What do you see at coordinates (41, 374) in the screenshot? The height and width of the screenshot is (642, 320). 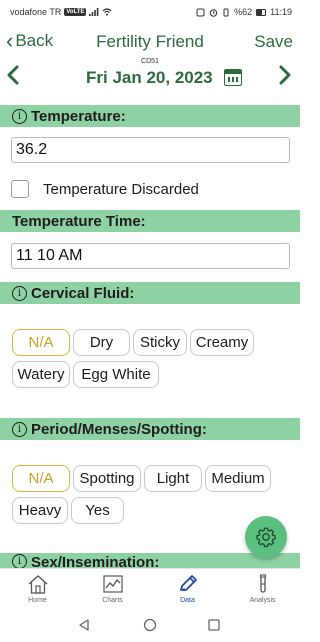 I see `cf-option-watery: Watery` at bounding box center [41, 374].